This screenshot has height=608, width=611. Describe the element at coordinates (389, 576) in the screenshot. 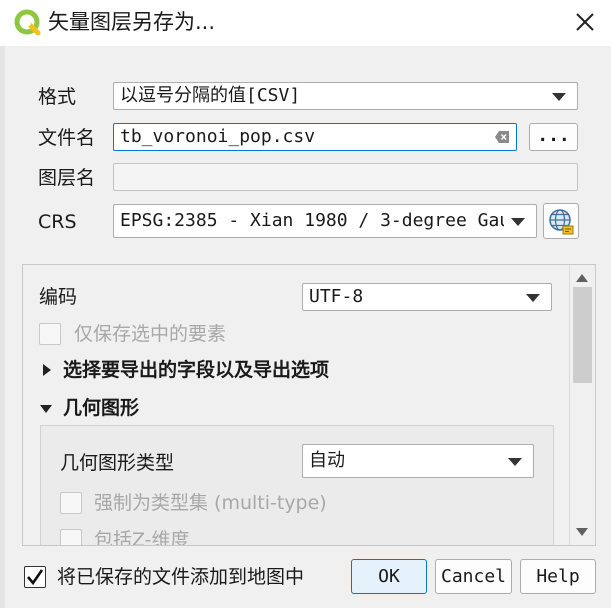

I see `ok-button: OK` at that location.